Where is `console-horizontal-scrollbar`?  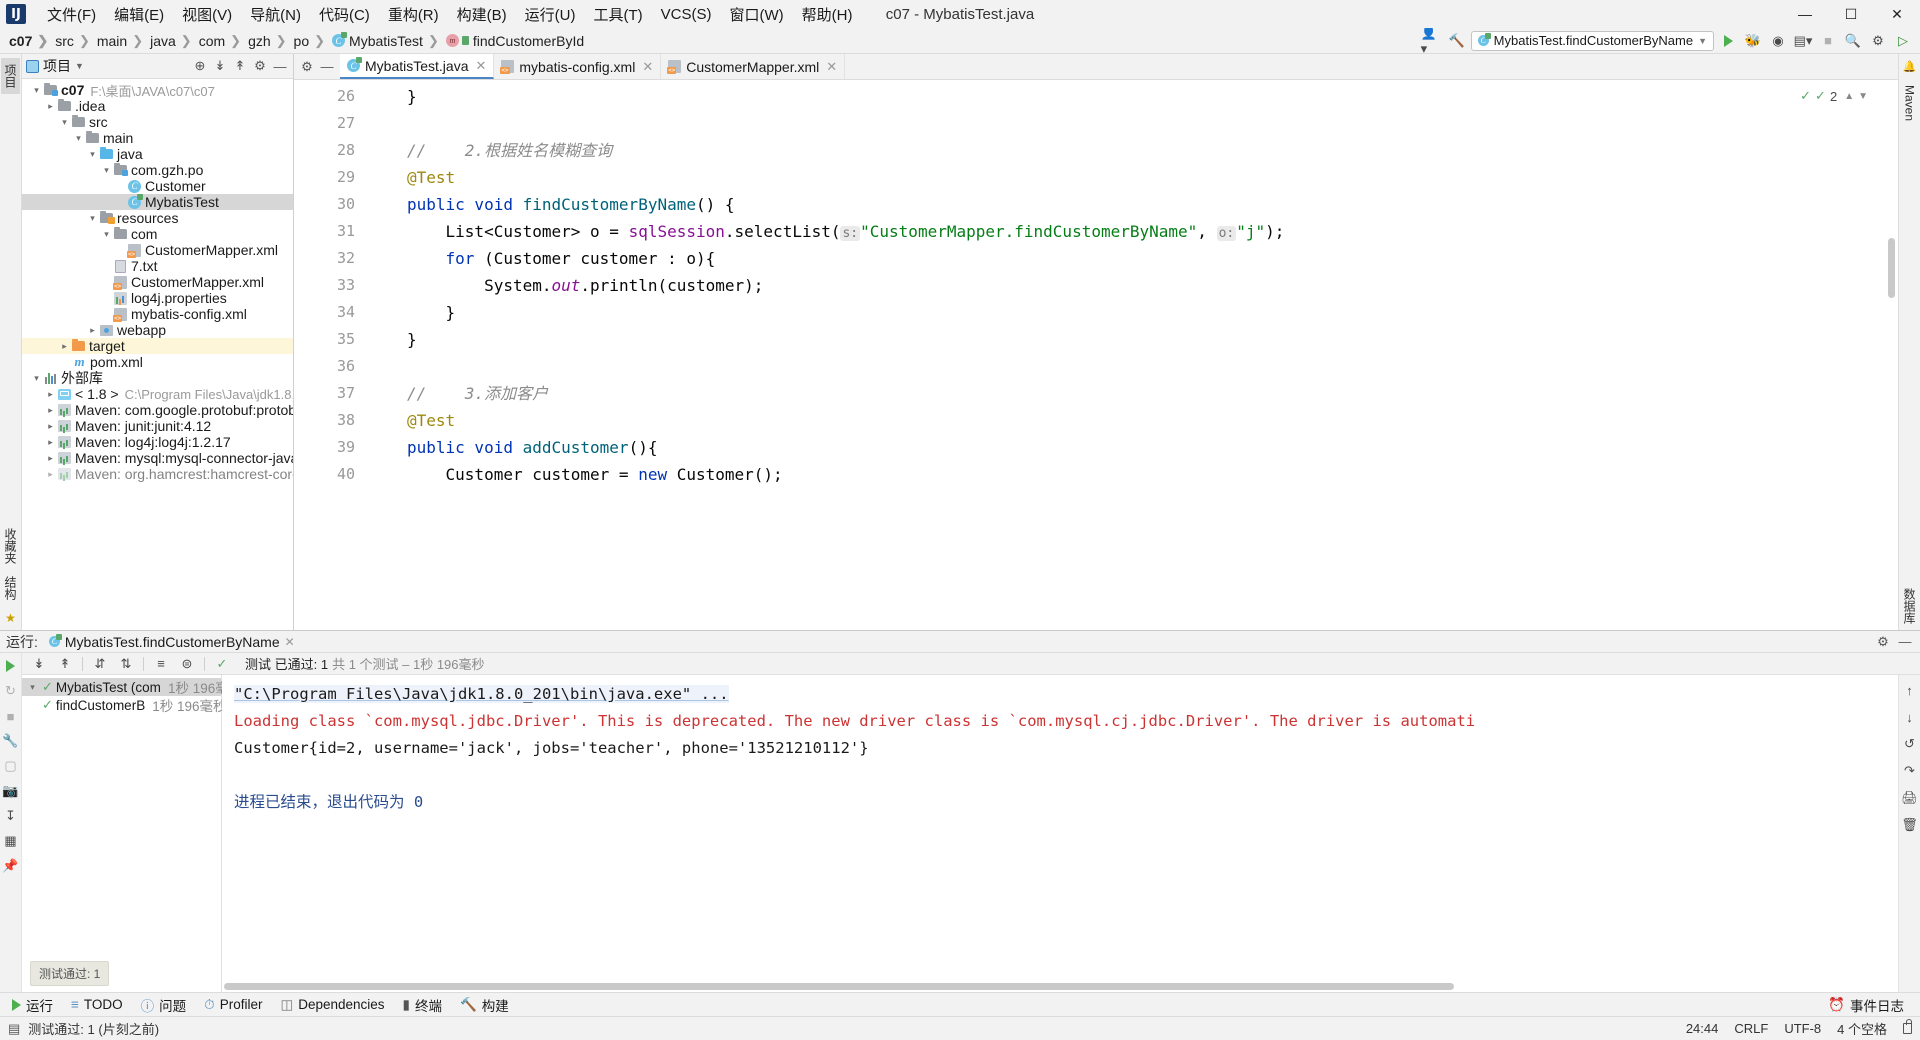
console-horizontal-scrollbar is located at coordinates (1053, 987).